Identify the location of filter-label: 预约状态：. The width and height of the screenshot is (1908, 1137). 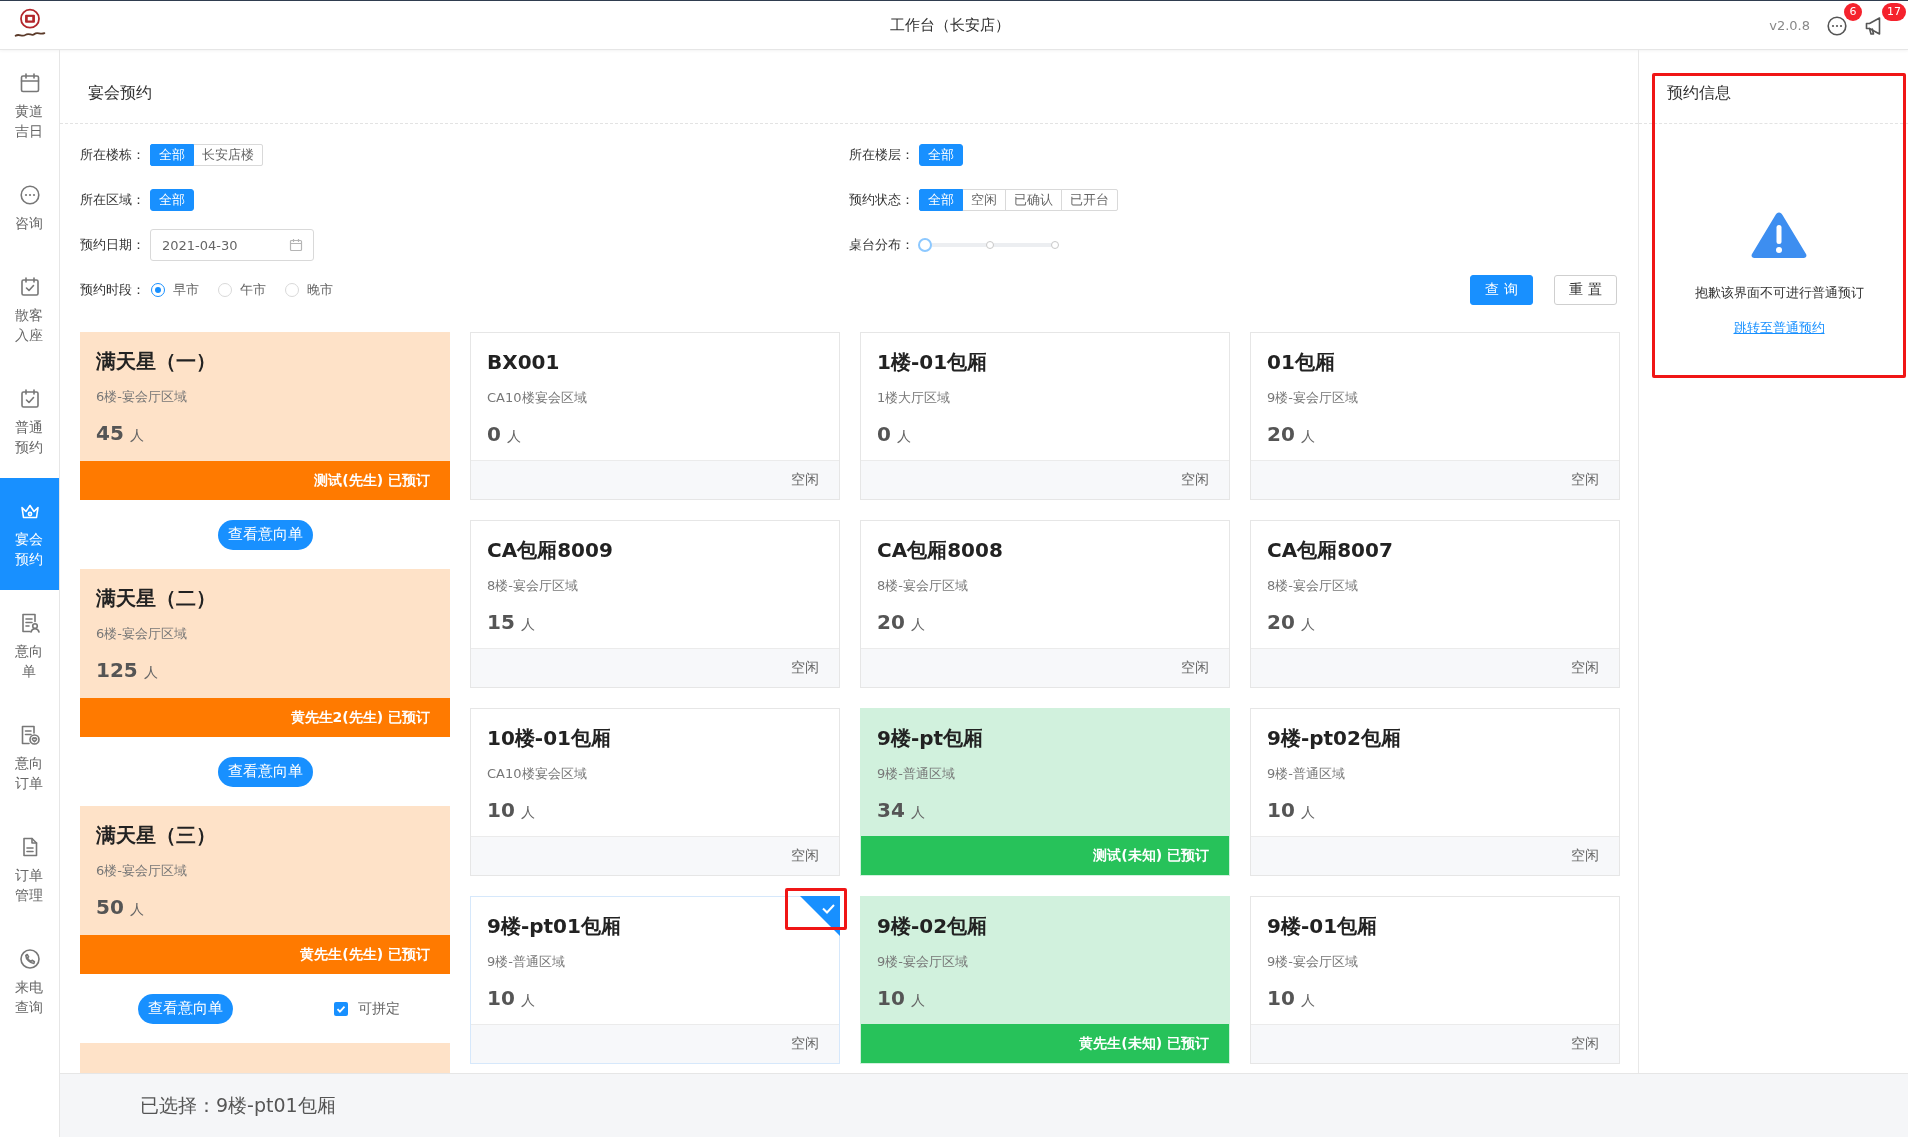
(882, 200).